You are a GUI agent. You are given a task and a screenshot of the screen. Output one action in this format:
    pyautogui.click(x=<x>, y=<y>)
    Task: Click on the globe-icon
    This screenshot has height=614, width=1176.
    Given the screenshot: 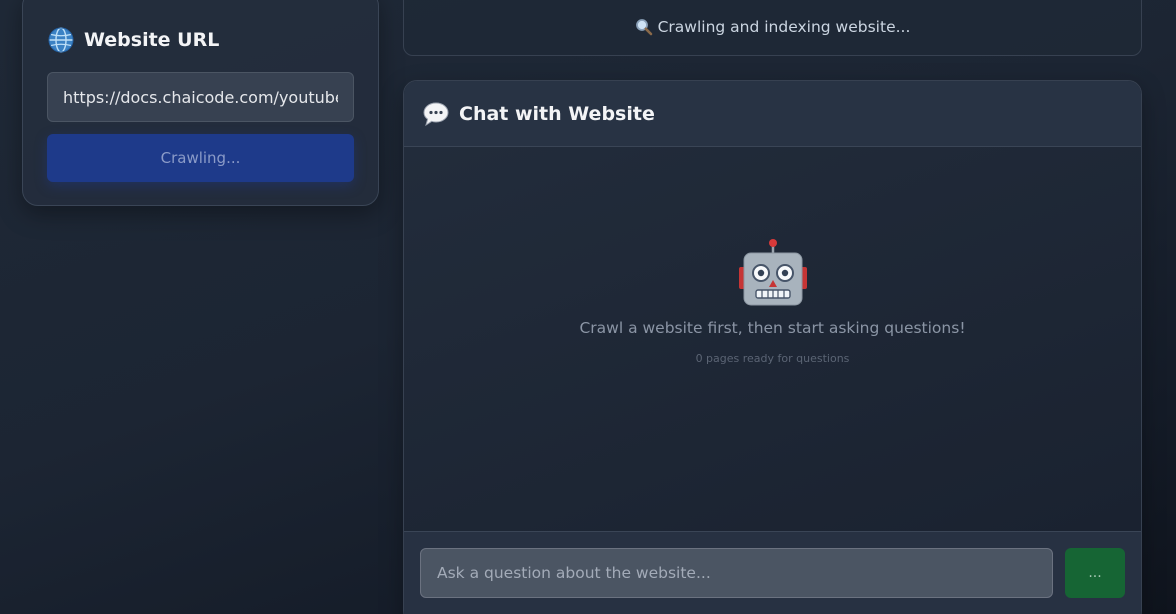 What is the action you would take?
    pyautogui.click(x=61, y=40)
    